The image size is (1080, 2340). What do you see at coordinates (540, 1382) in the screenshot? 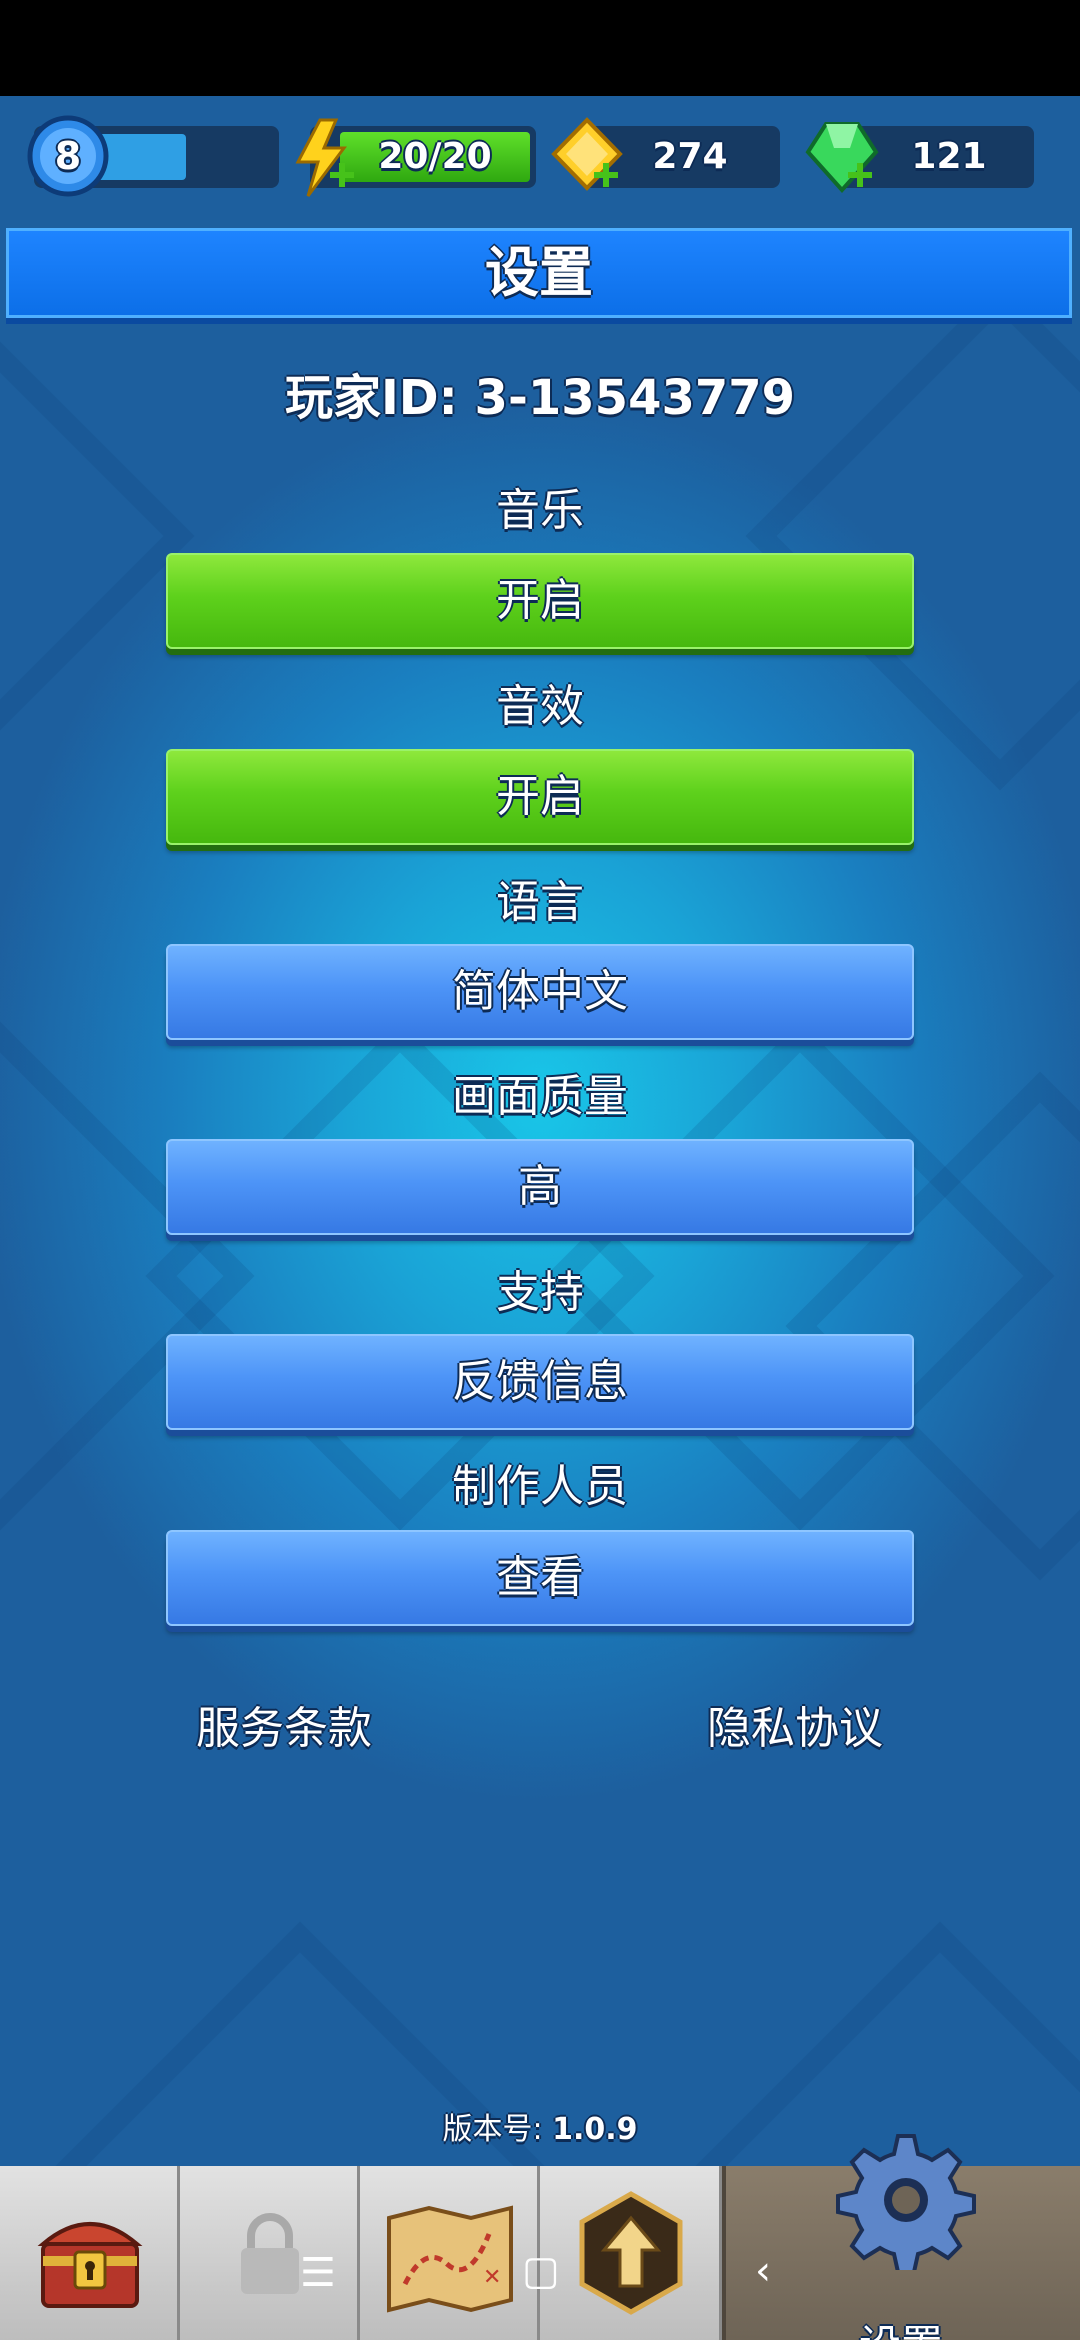
I see `feedback-button: 反馈信息` at bounding box center [540, 1382].